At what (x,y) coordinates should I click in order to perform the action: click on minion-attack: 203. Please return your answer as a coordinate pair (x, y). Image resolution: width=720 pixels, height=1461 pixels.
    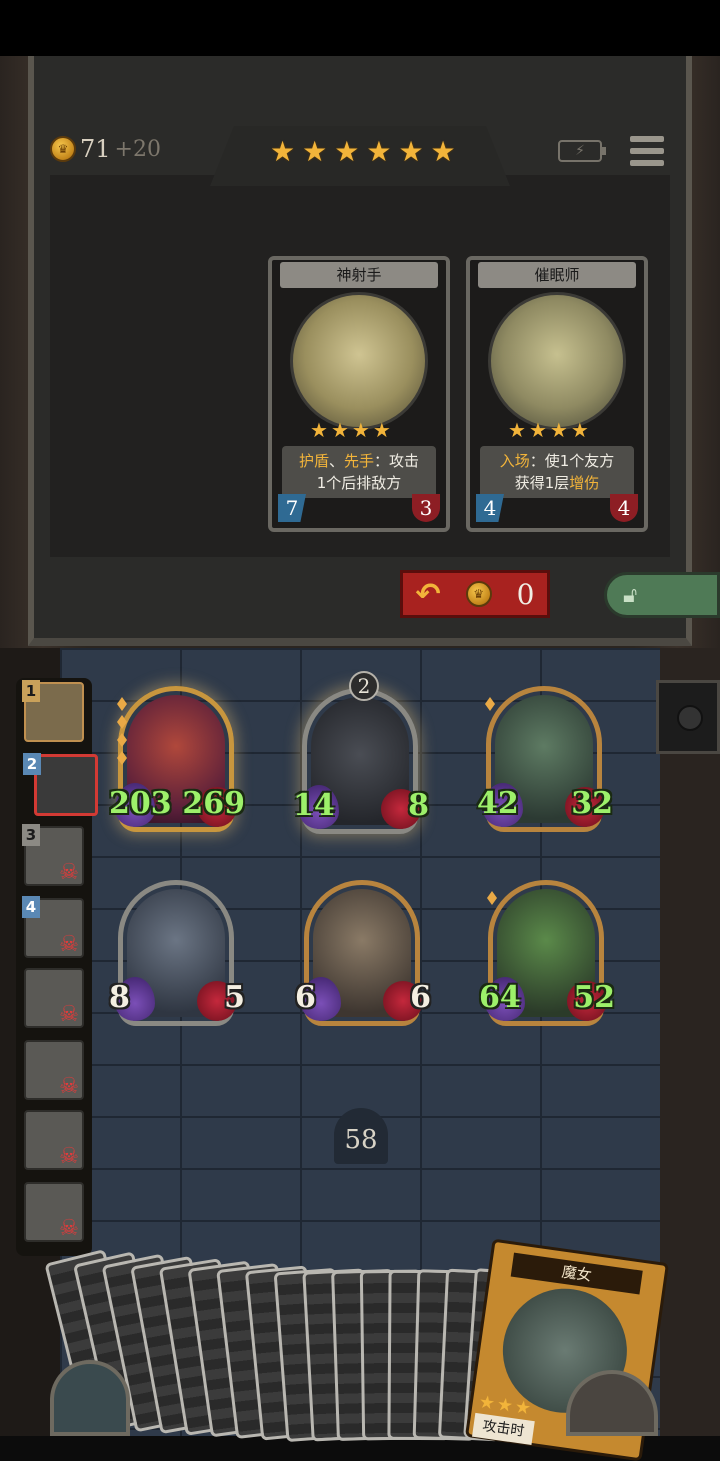
    Looking at the image, I should click on (140, 803).